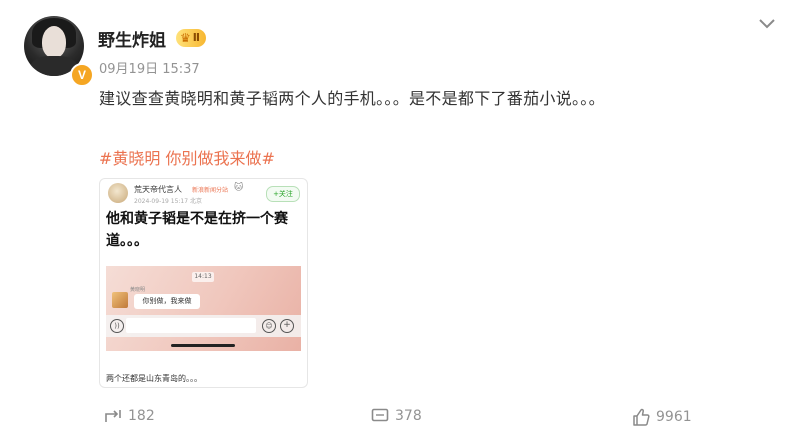  I want to click on chat-input, so click(191, 325).